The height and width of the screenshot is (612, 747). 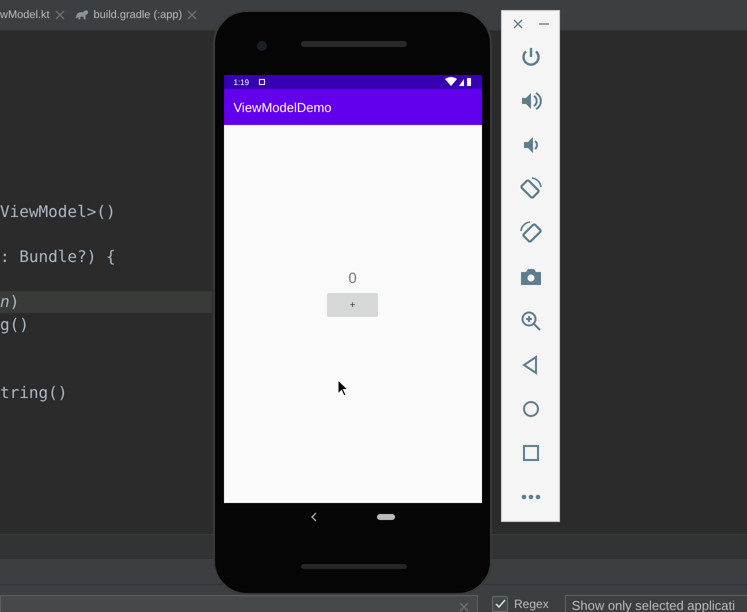 What do you see at coordinates (458, 82) in the screenshot?
I see `status-icons` at bounding box center [458, 82].